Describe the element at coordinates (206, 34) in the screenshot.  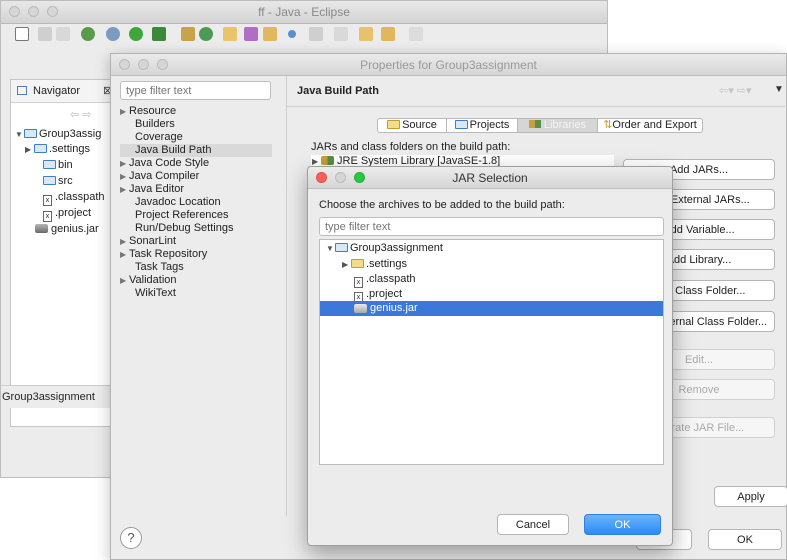
I see `new-class-icon` at that location.